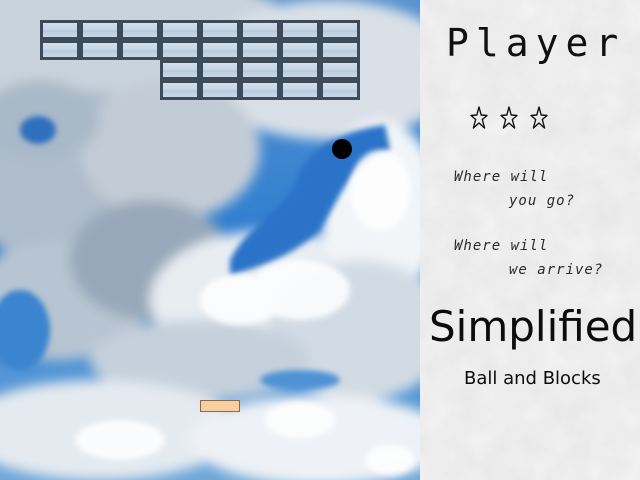  I want to click on ball, so click(342, 149).